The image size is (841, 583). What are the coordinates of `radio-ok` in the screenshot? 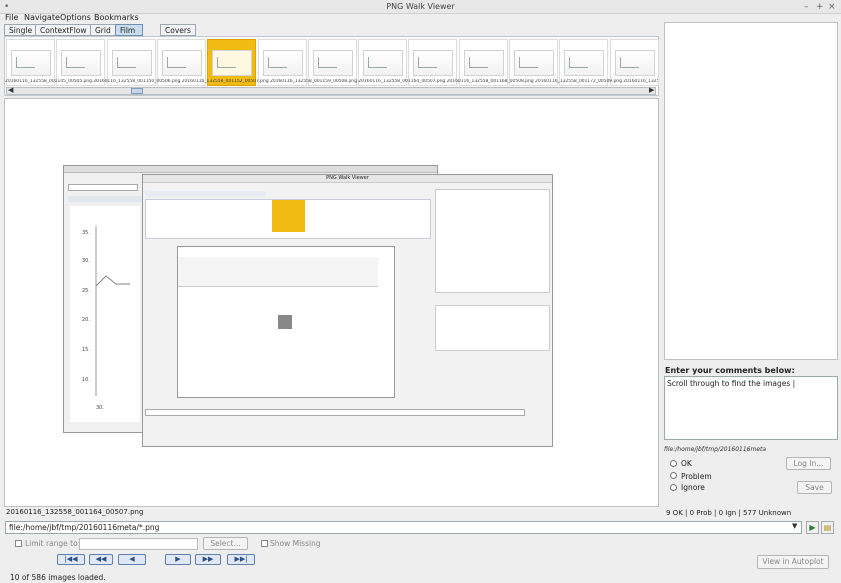 It's located at (673, 463).